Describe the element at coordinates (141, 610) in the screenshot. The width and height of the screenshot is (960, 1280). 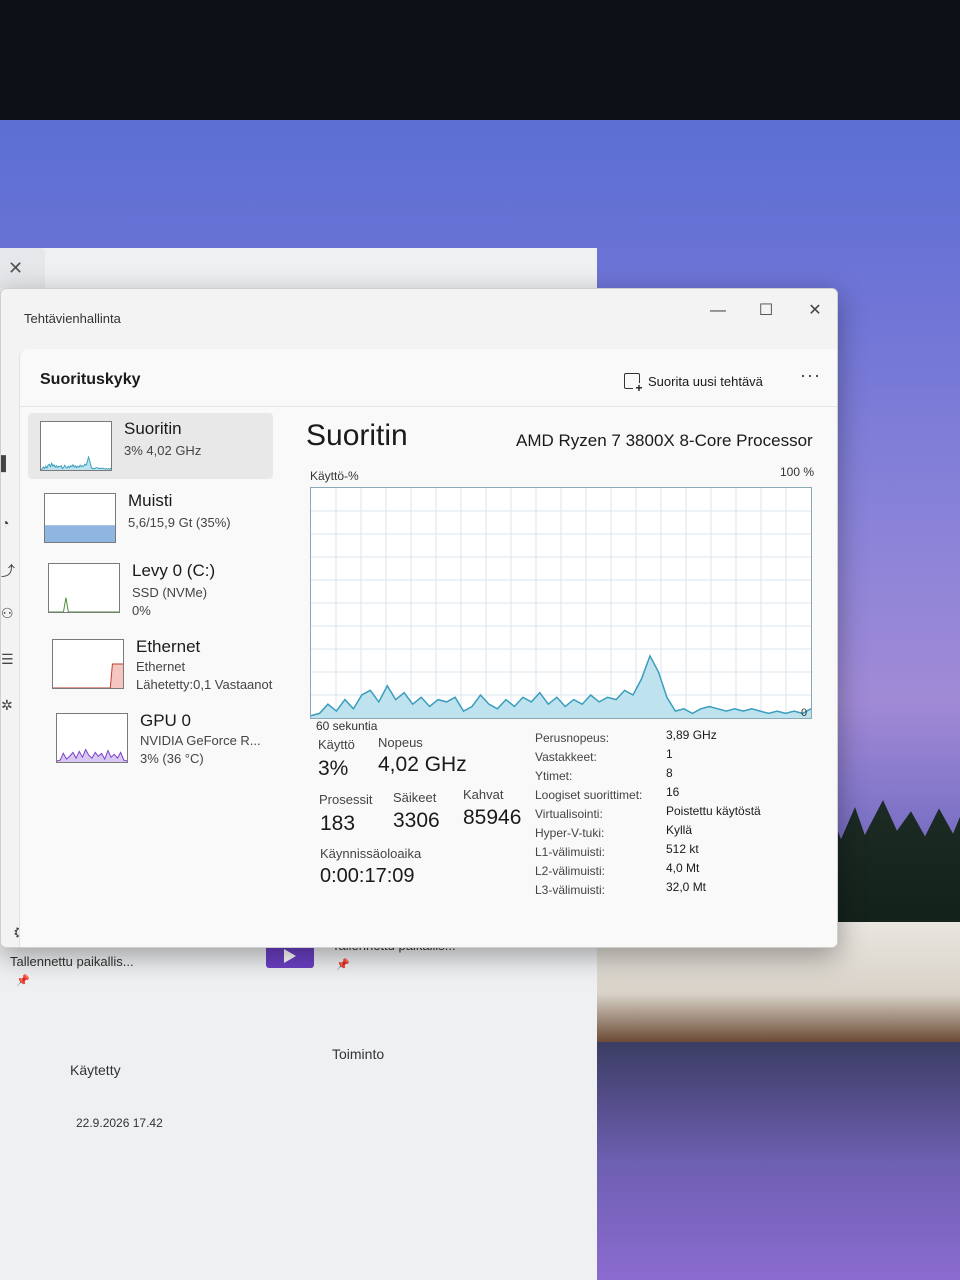
I see `perf-item-detail-2: 0%` at that location.